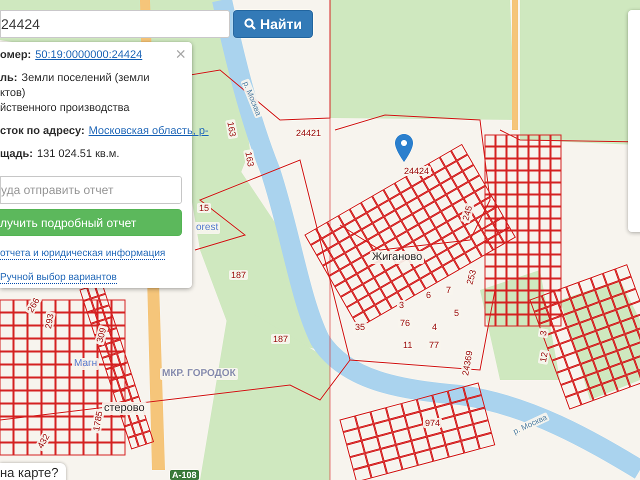  Describe the element at coordinates (16, 55) in the screenshot. I see `field-label: омер:` at that location.